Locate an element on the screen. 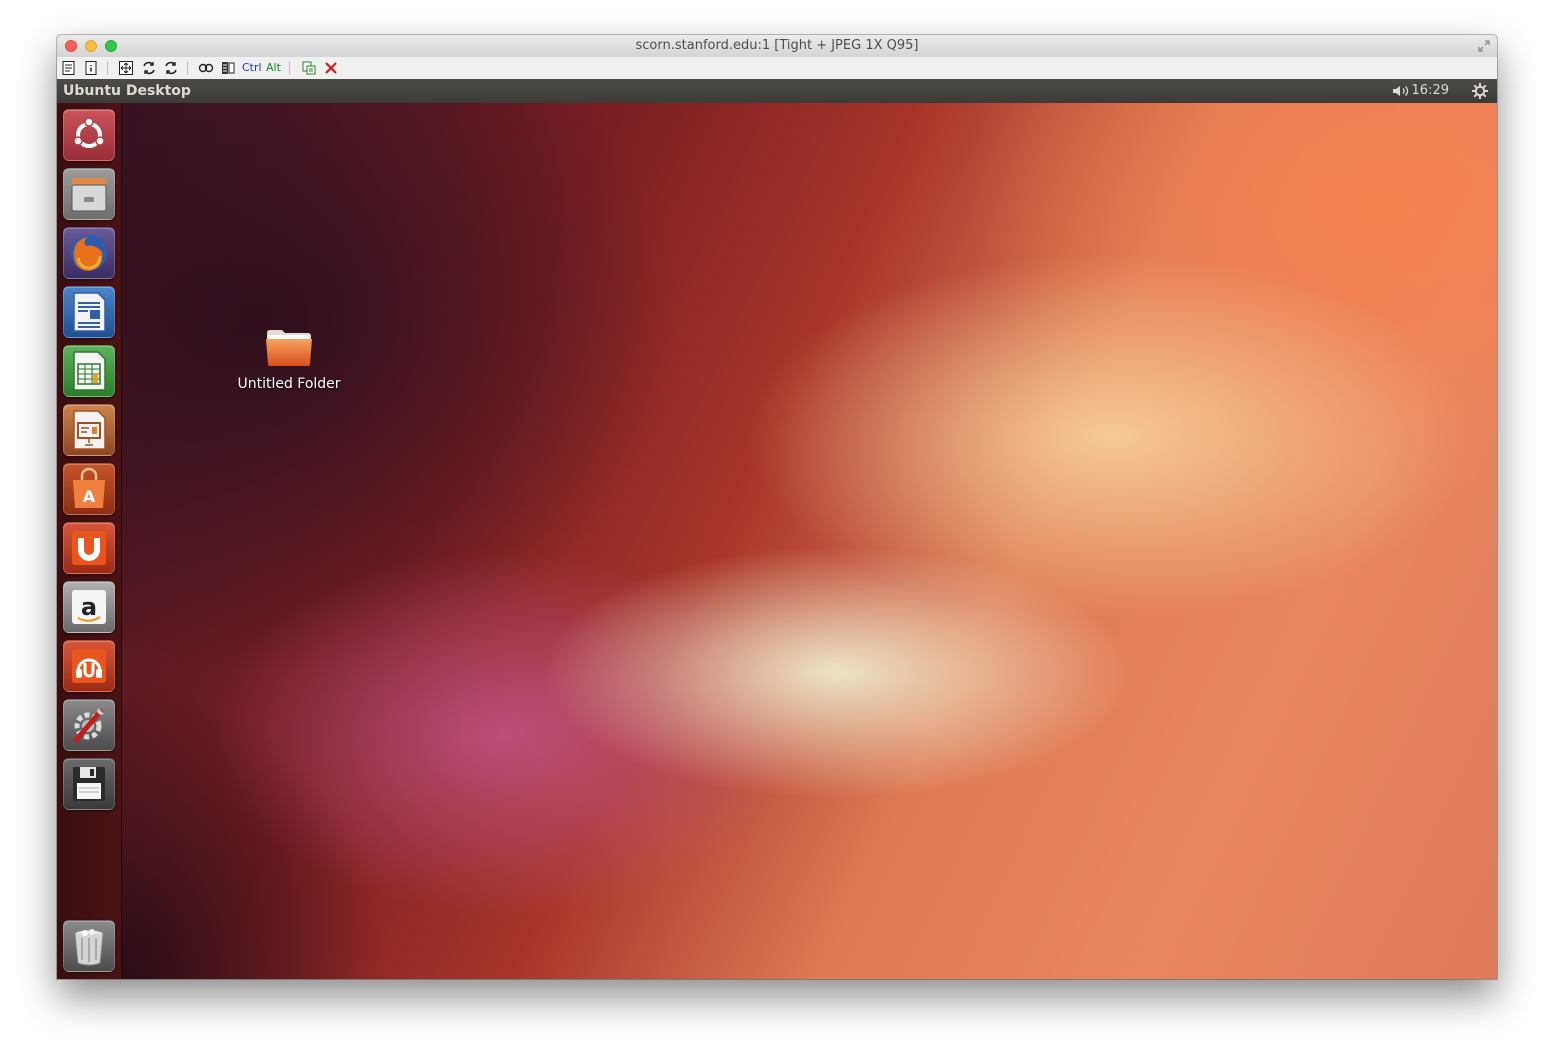 Image resolution: width=1554 pixels, height=1058 pixels. launcher-removable-drive is located at coordinates (89, 784).